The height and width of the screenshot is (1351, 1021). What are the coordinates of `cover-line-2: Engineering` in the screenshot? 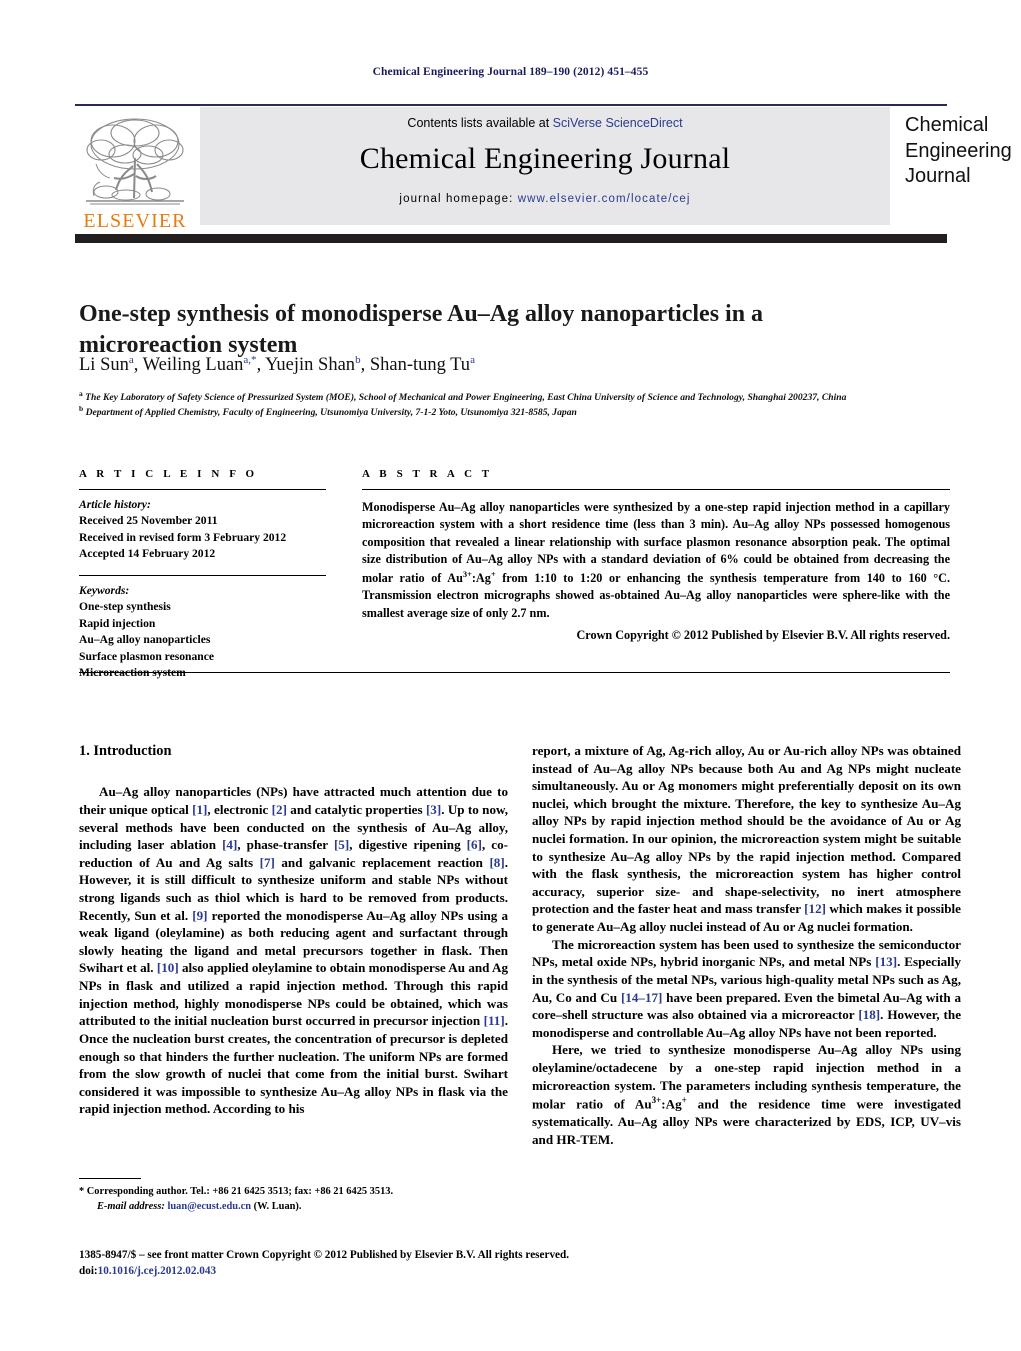 It's located at (958, 150).